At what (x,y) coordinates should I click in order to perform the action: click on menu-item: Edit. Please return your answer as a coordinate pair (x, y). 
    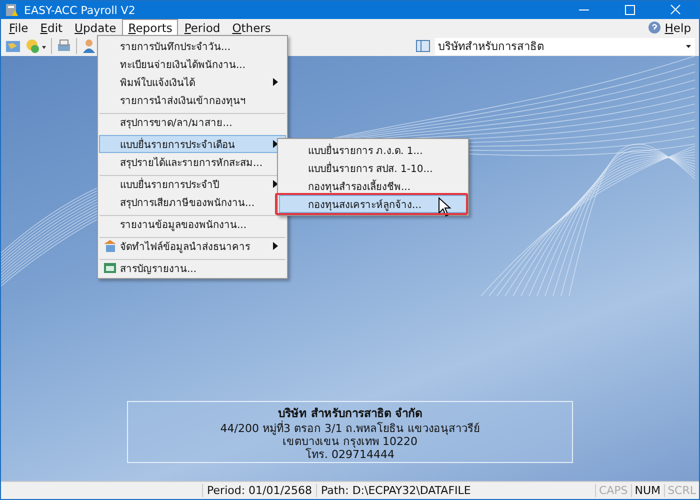
    Looking at the image, I should click on (51, 27).